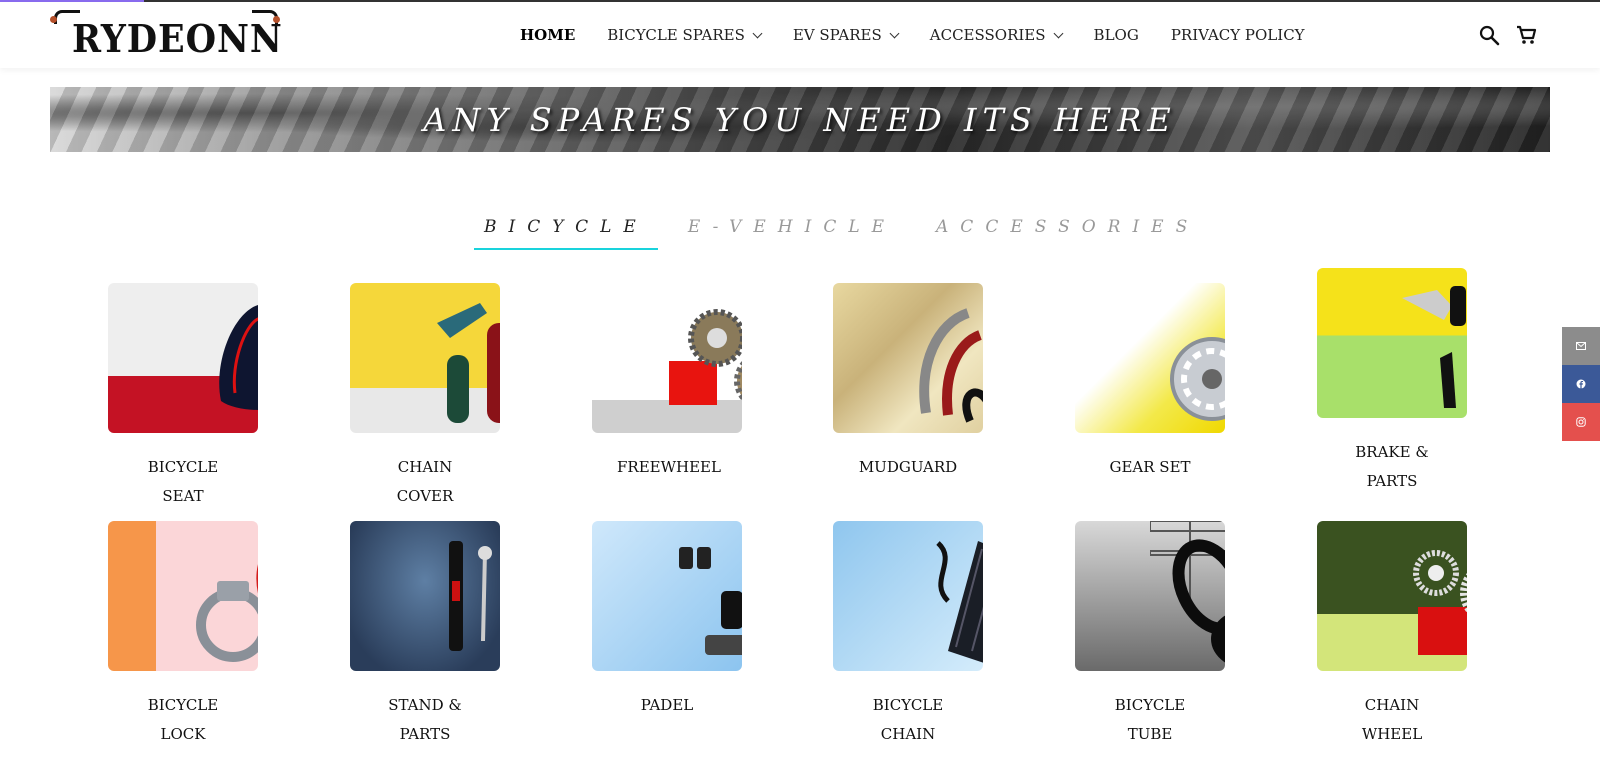 The height and width of the screenshot is (769, 1600). What do you see at coordinates (1581, 422) in the screenshot?
I see `instagram-icon` at bounding box center [1581, 422].